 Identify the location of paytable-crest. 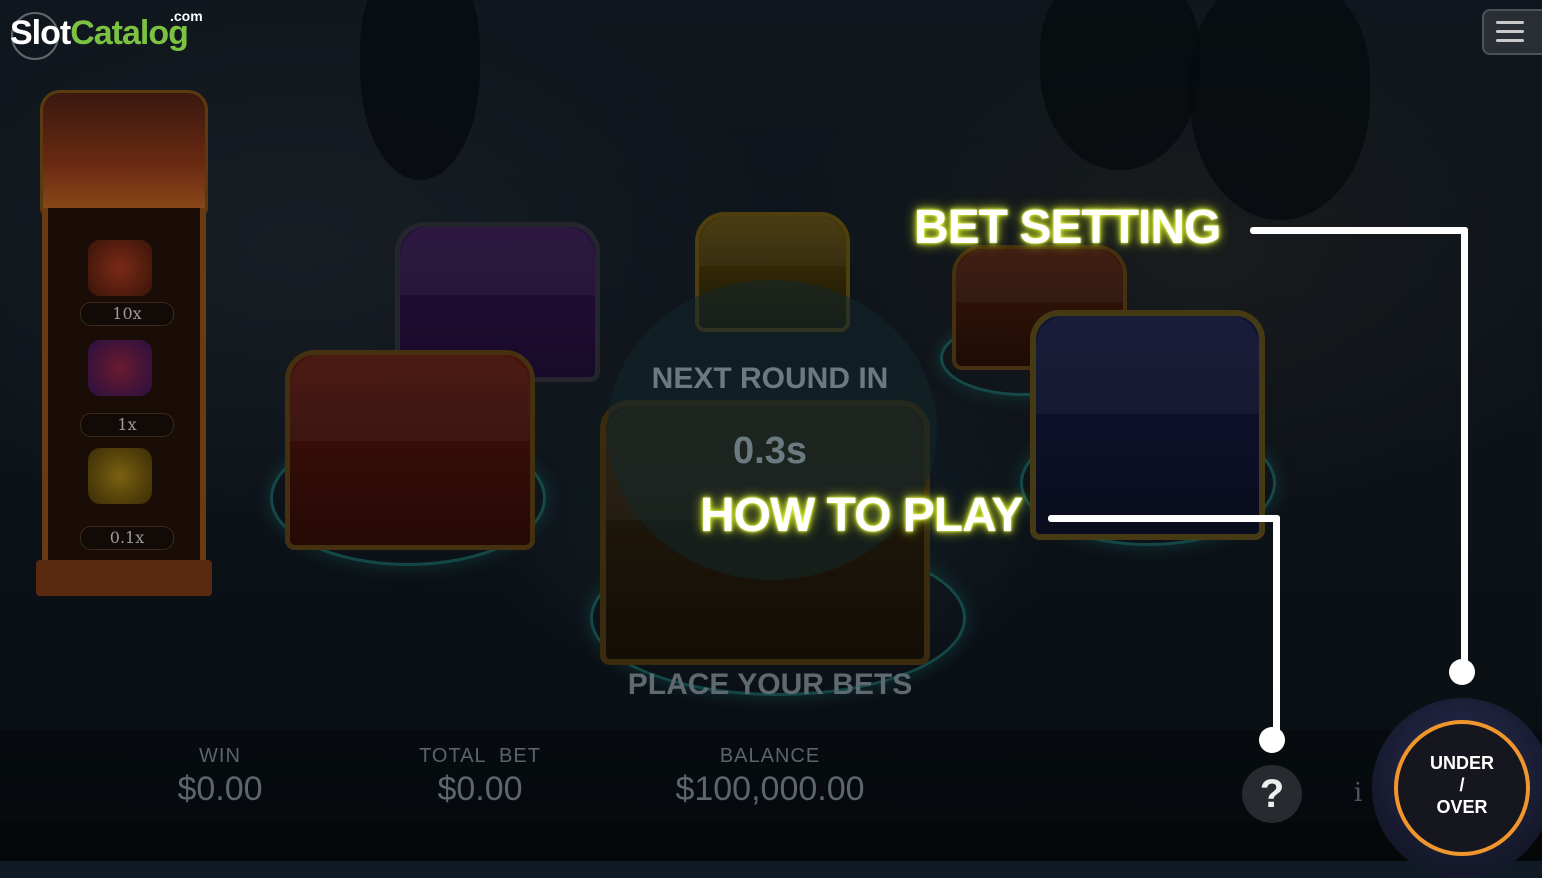
(124, 152).